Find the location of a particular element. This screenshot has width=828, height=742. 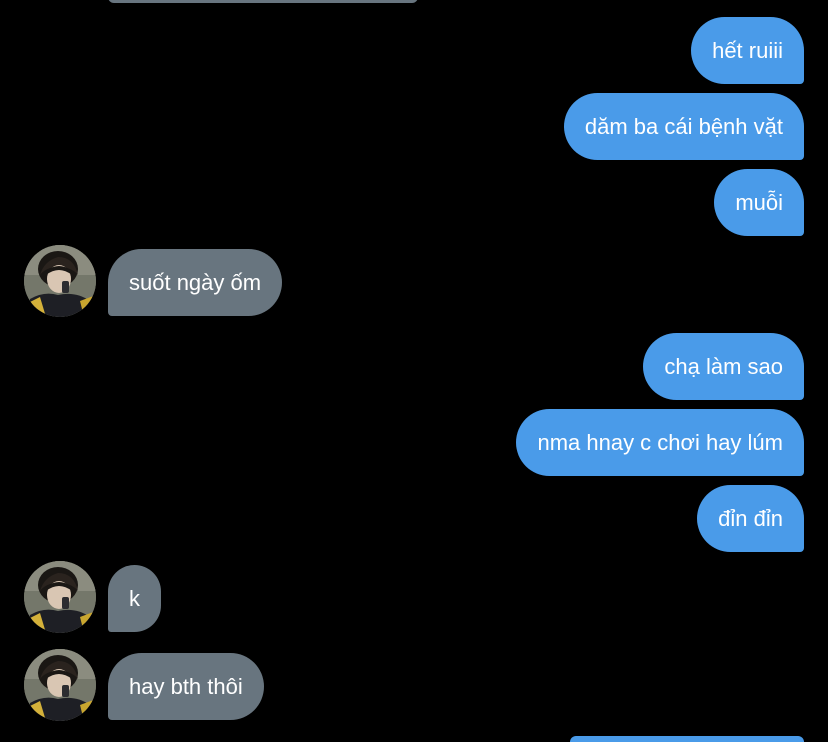

message-text: chạ làm sao is located at coordinates (723, 366).